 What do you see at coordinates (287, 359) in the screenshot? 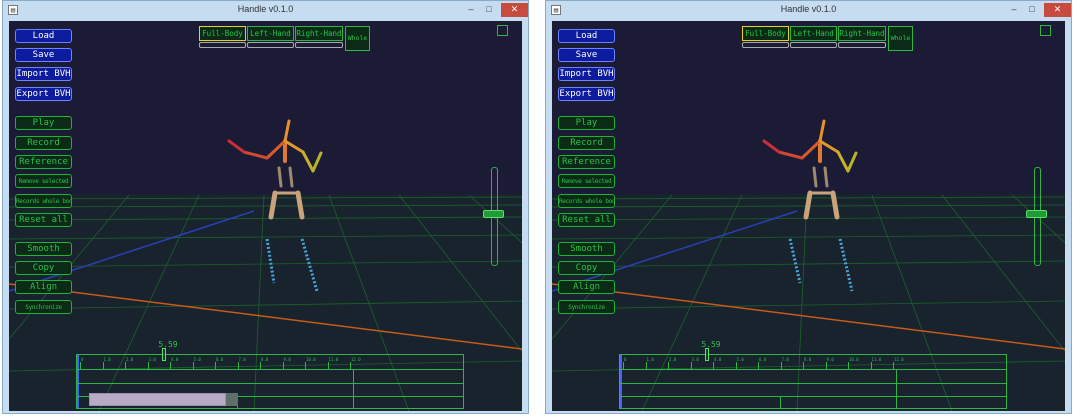
I see `timeline-tick-label: 9.0` at bounding box center [287, 359].